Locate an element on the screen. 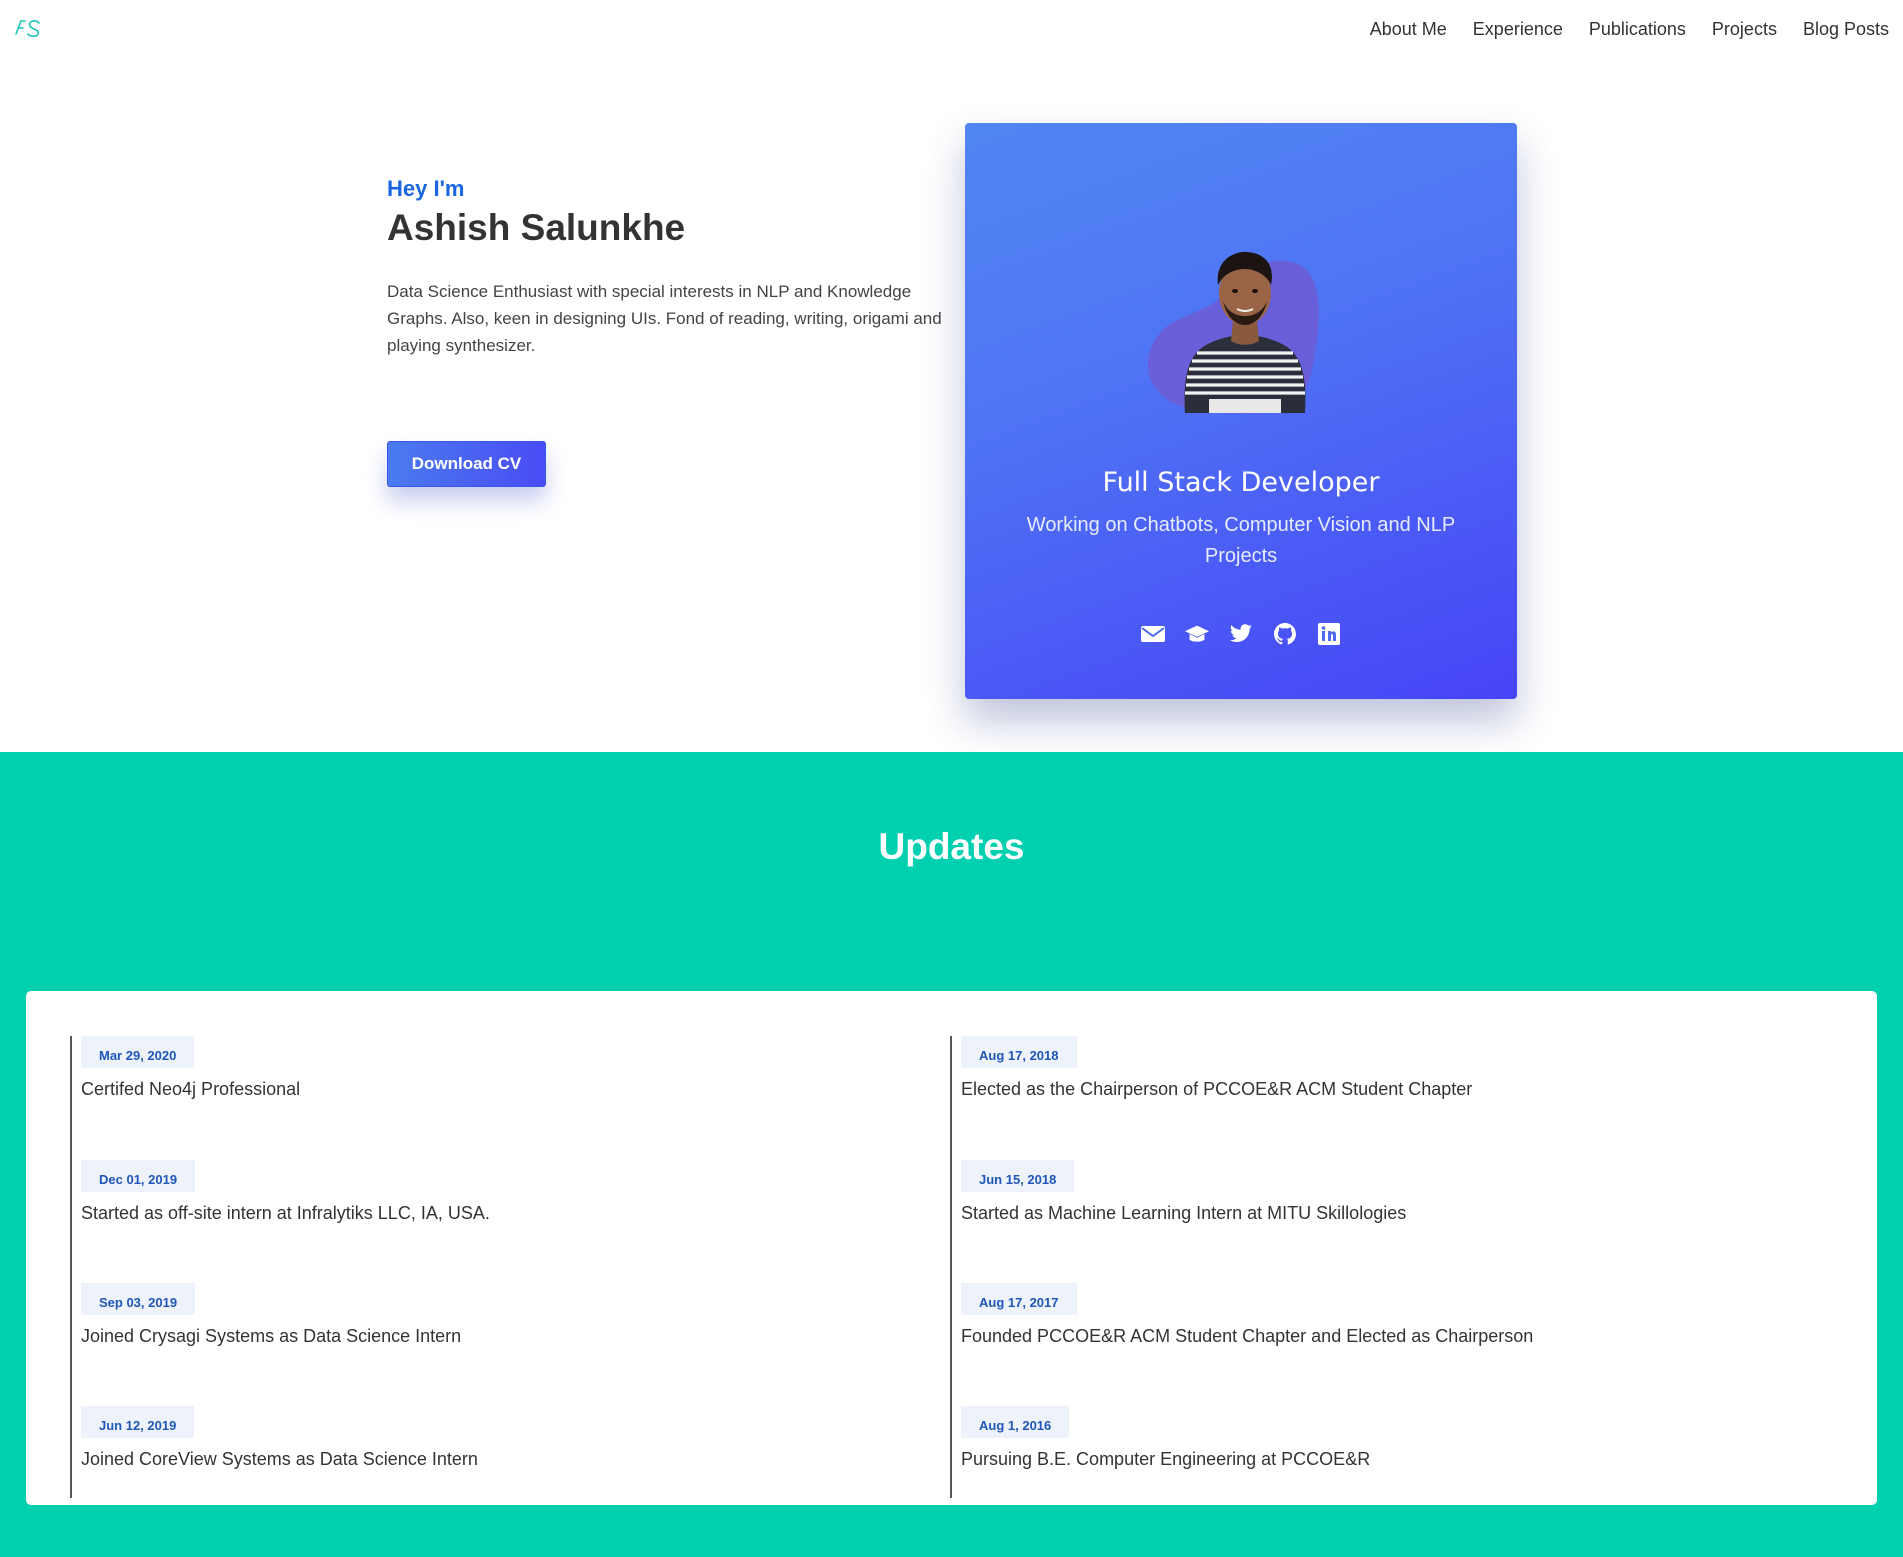  graduation-cap-icon is located at coordinates (1197, 634).